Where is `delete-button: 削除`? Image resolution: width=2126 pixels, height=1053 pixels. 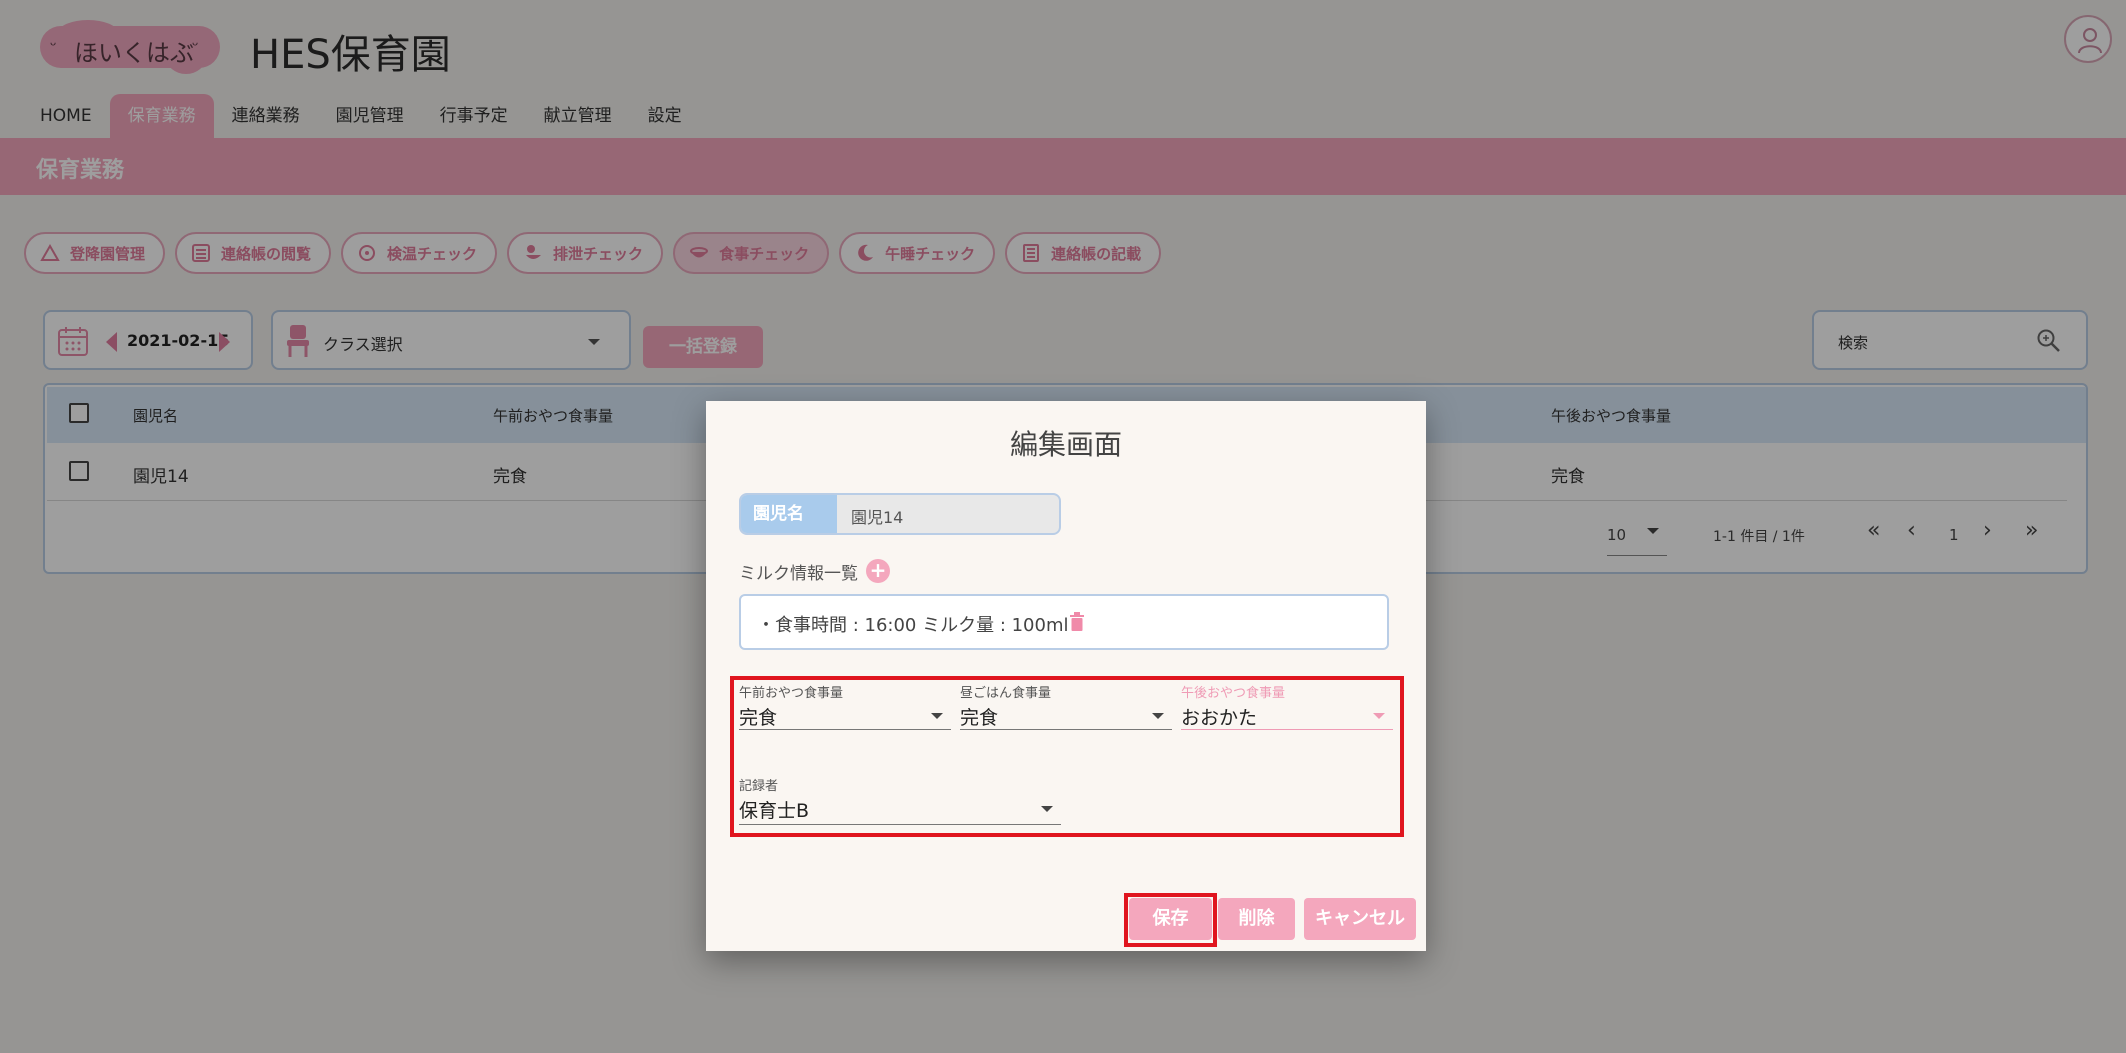 delete-button: 削除 is located at coordinates (1256, 919).